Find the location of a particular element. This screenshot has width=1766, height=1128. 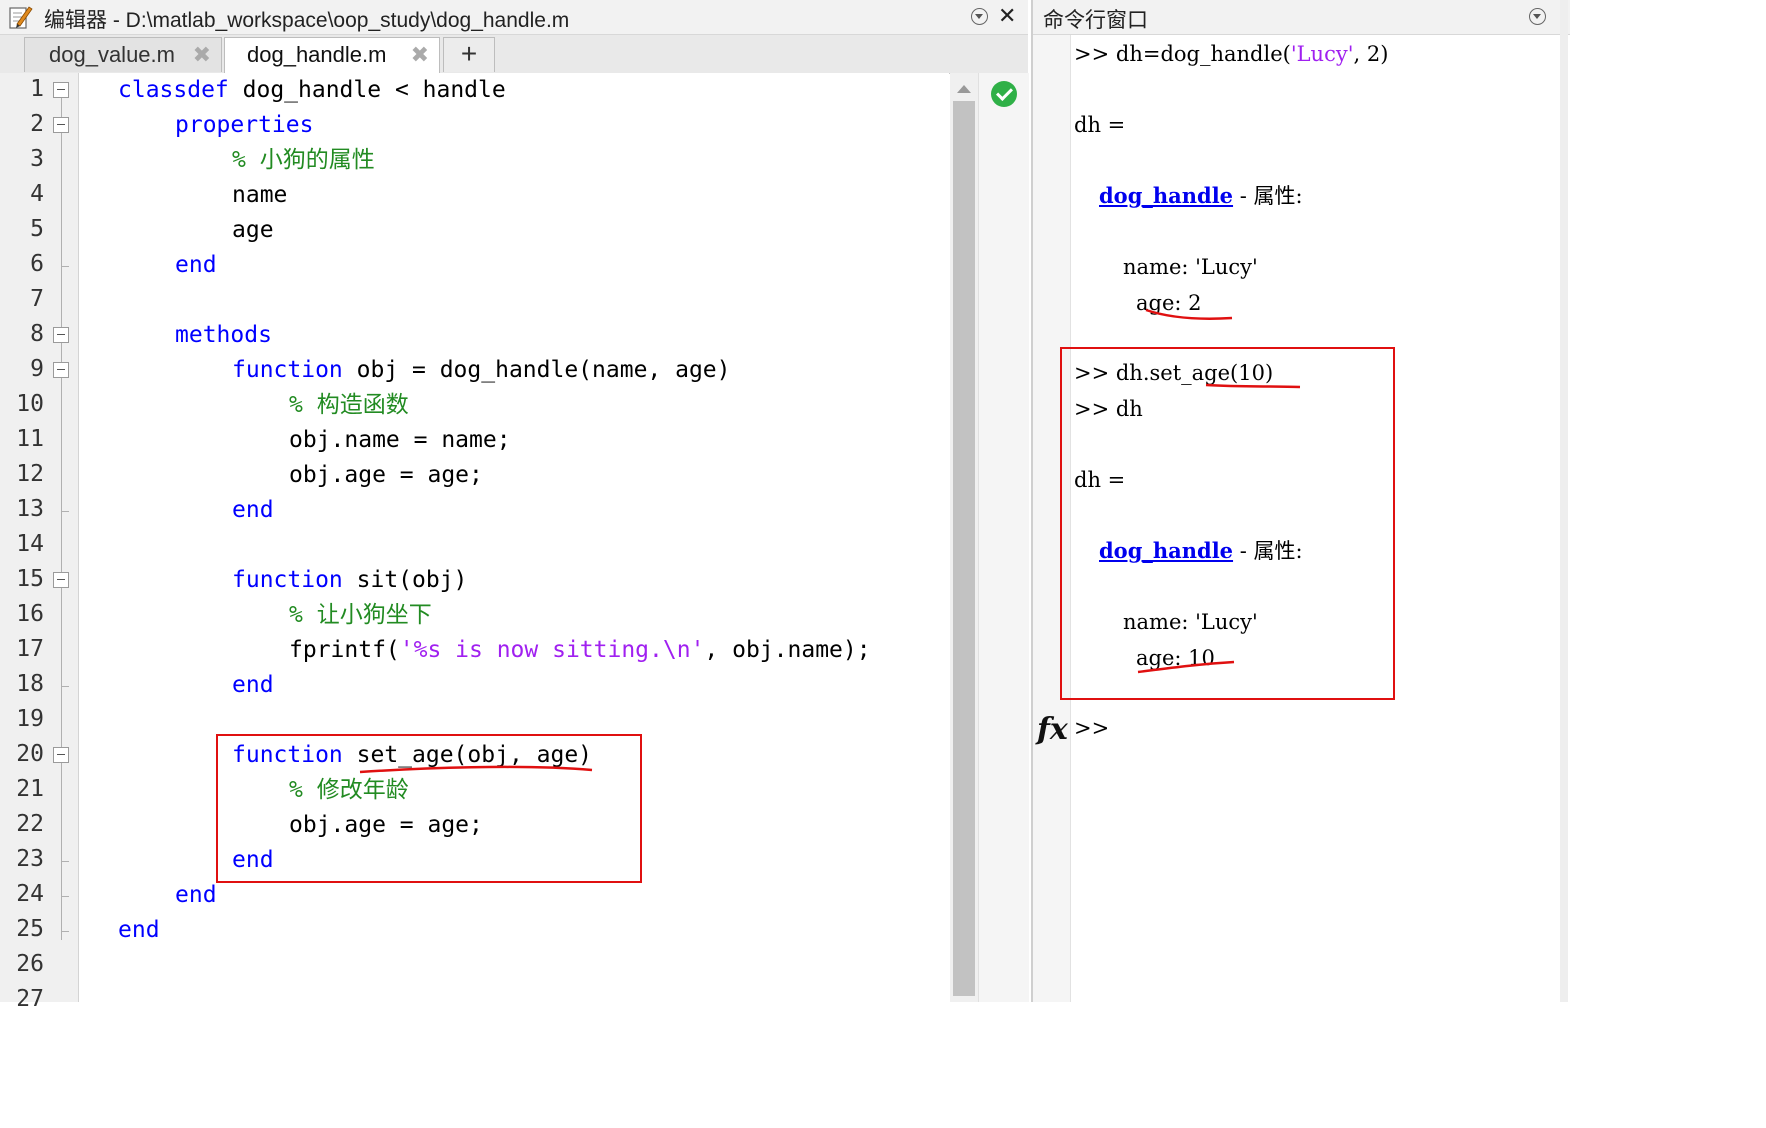

line-number: 17 is located at coordinates (30, 649).